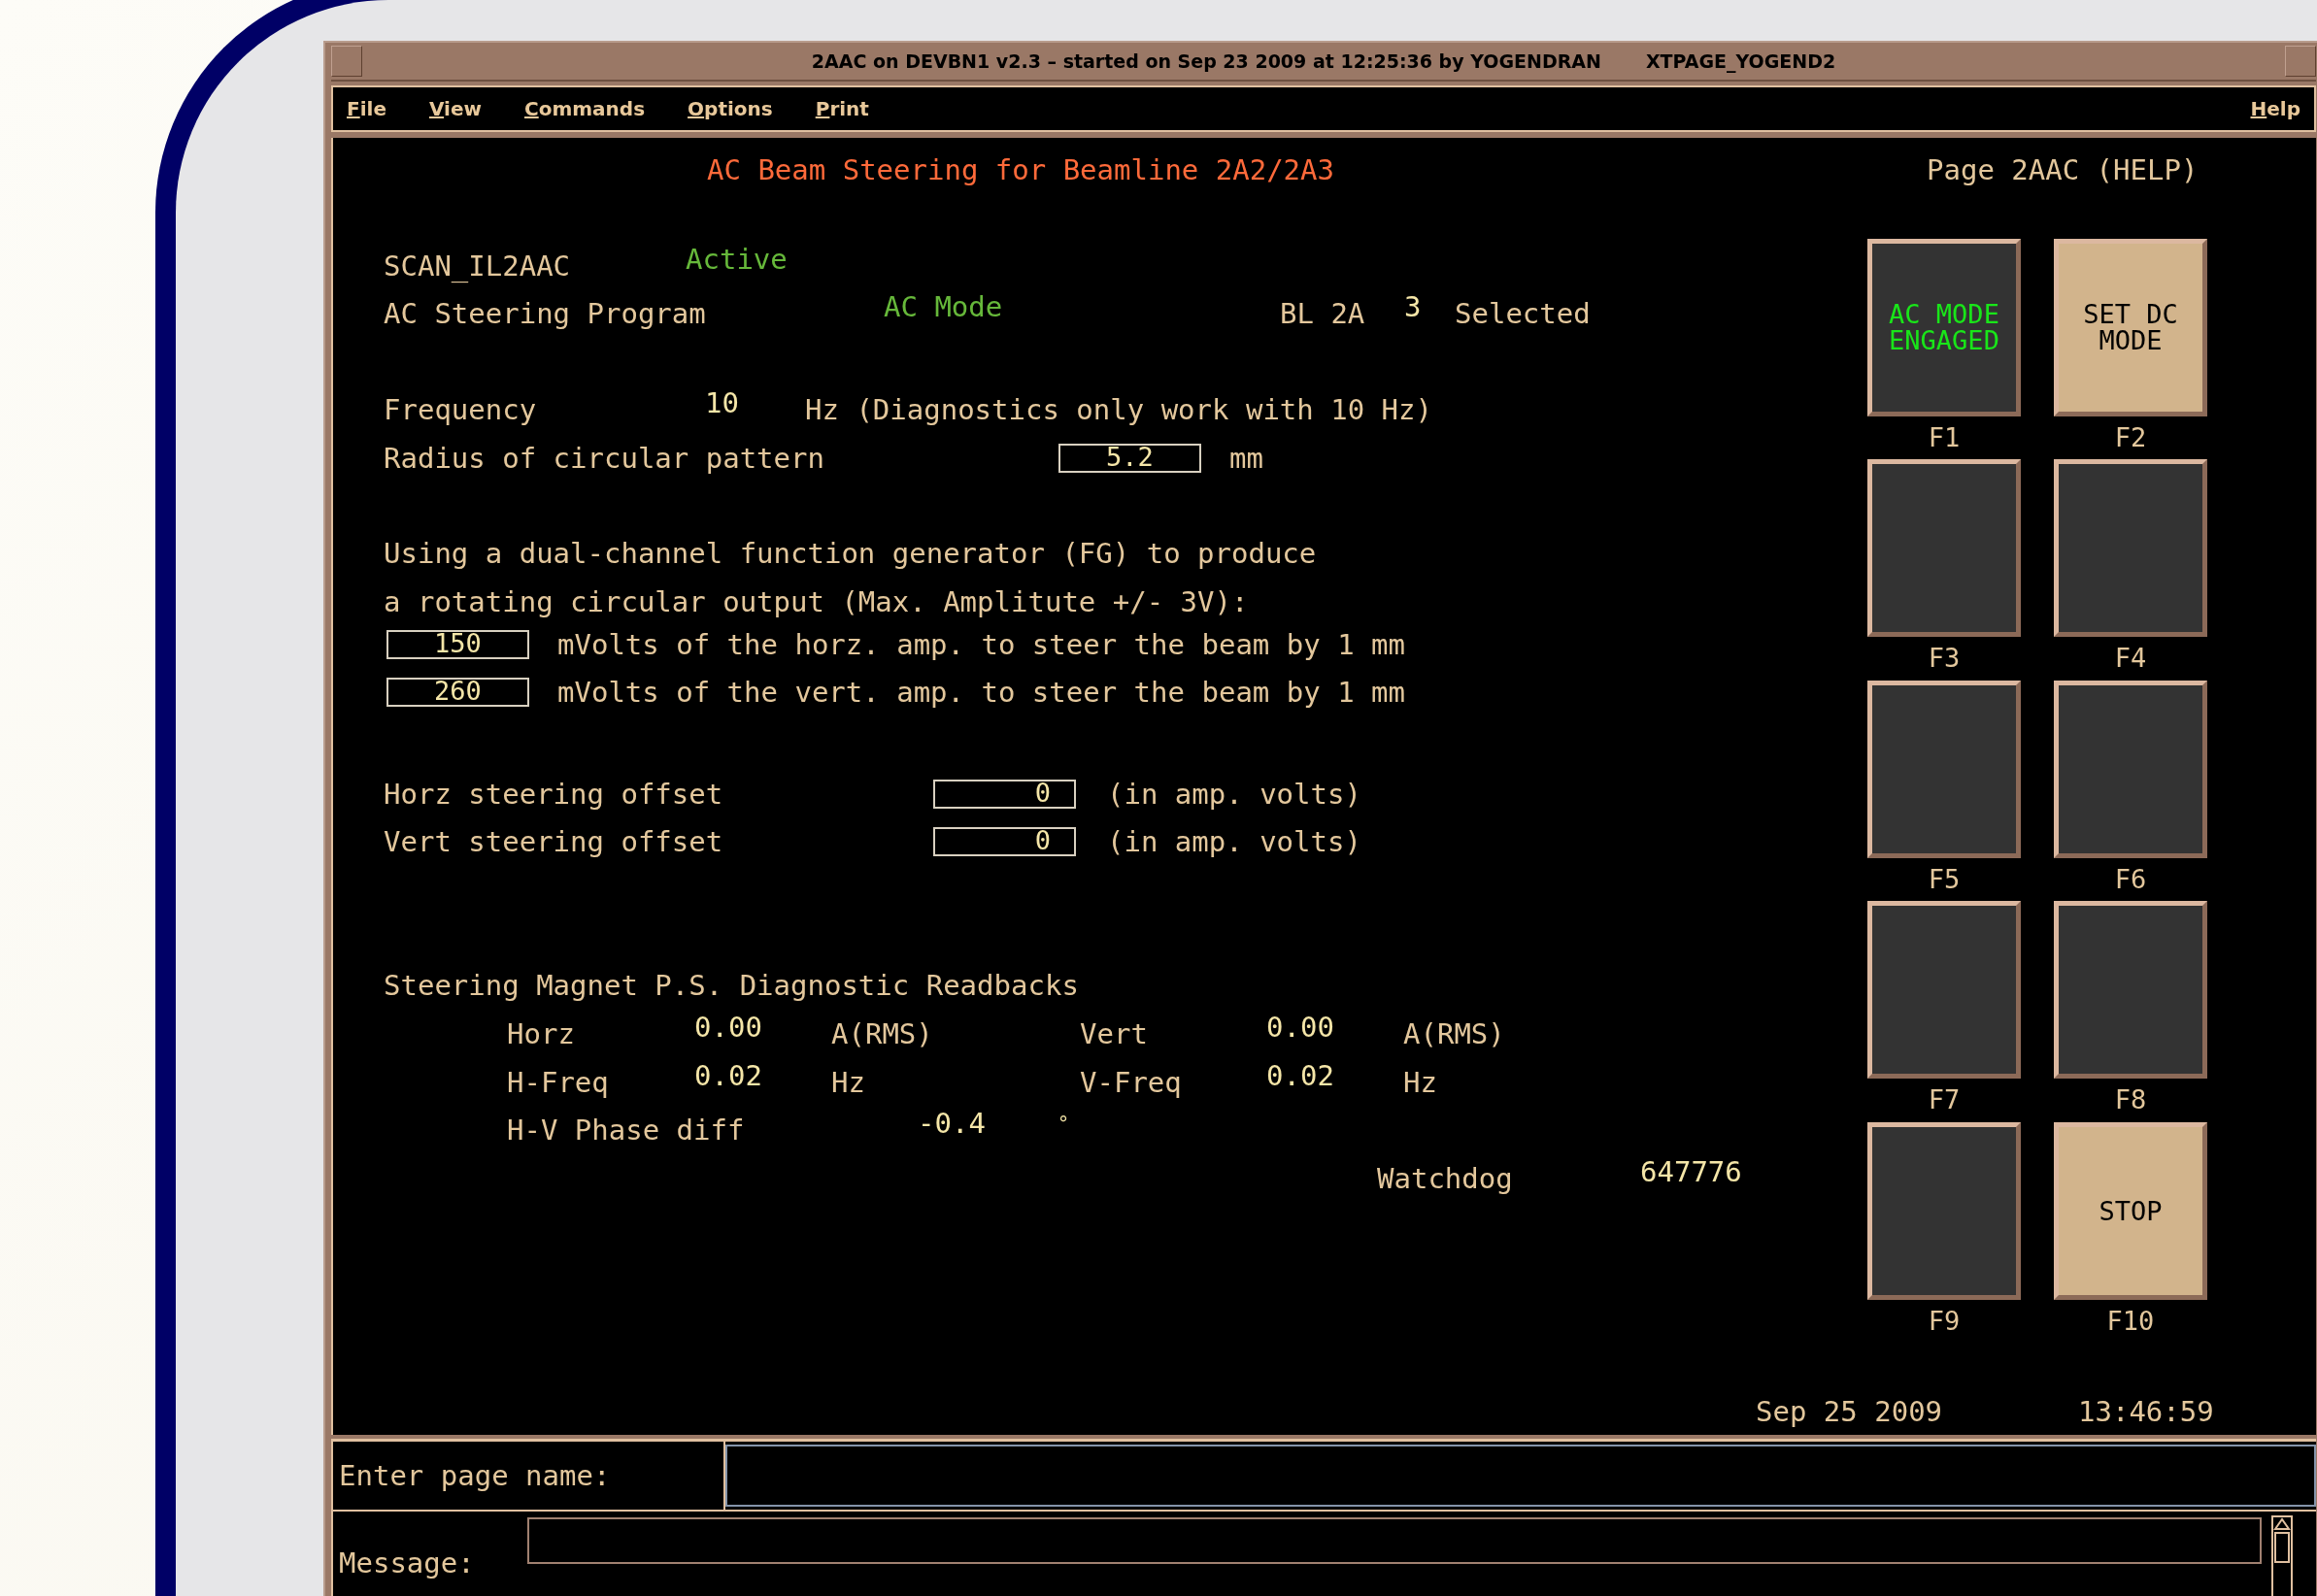 The width and height of the screenshot is (2317, 1596). Describe the element at coordinates (1944, 879) in the screenshot. I see `function-key-label: F5` at that location.